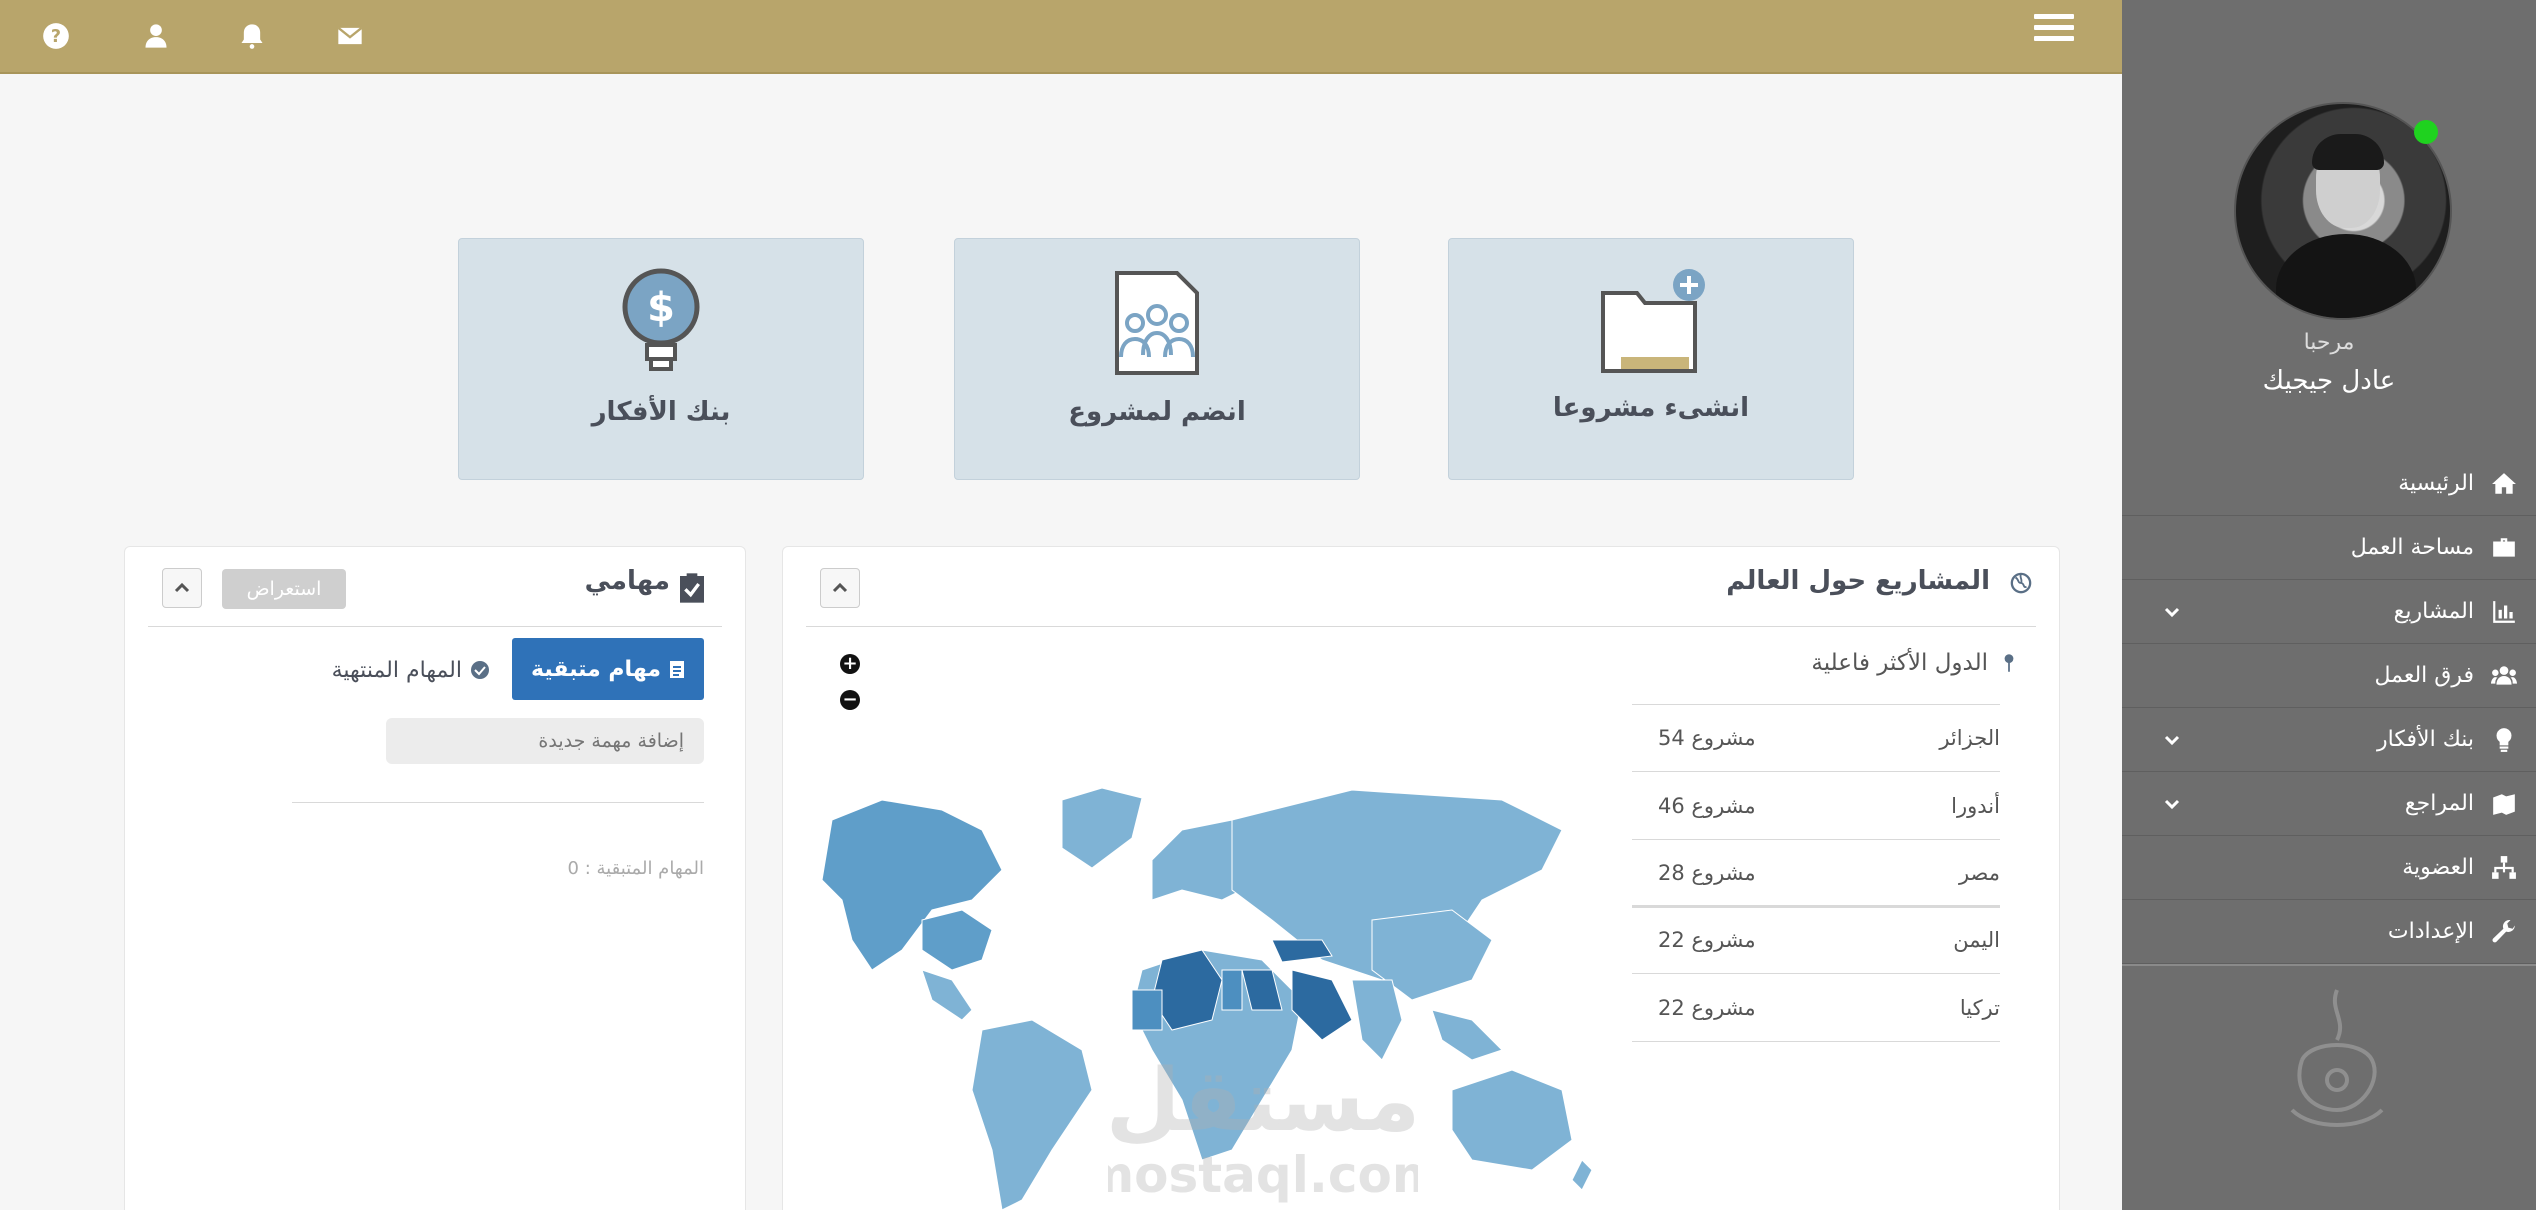 Image resolution: width=2536 pixels, height=1210 pixels. What do you see at coordinates (156, 36) in the screenshot?
I see `user-icon` at bounding box center [156, 36].